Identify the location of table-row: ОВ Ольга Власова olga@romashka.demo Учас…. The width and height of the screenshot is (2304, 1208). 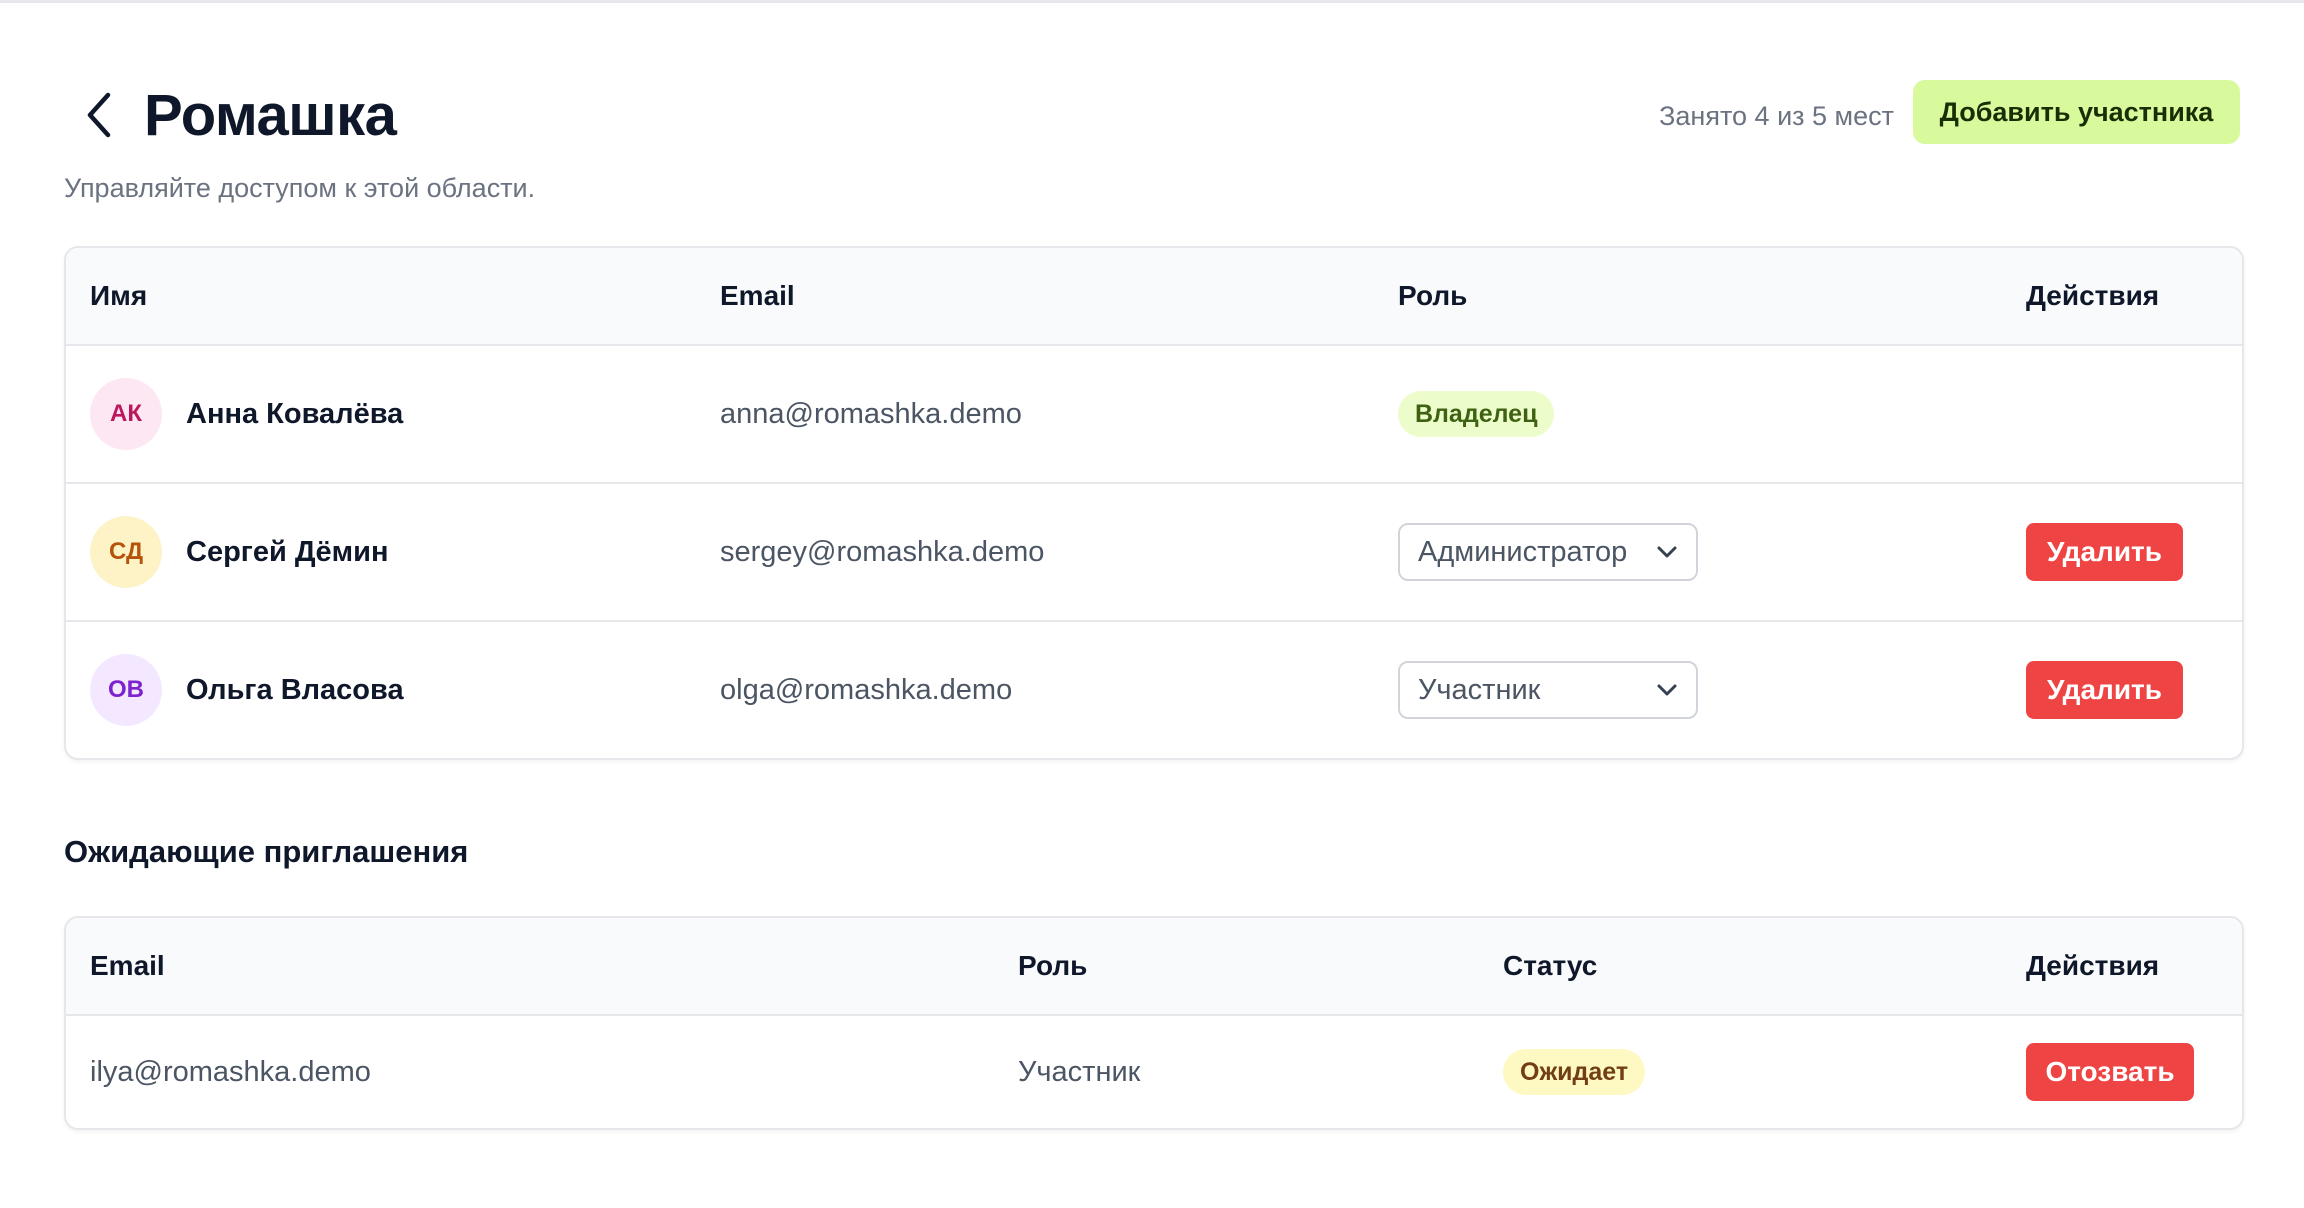
(1154, 690).